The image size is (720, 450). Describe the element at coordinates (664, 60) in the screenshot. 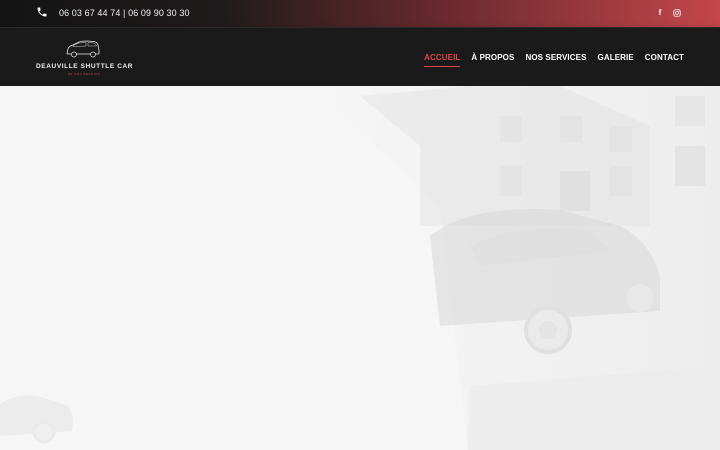

I see `nav-item-contact: CONTACT` at that location.